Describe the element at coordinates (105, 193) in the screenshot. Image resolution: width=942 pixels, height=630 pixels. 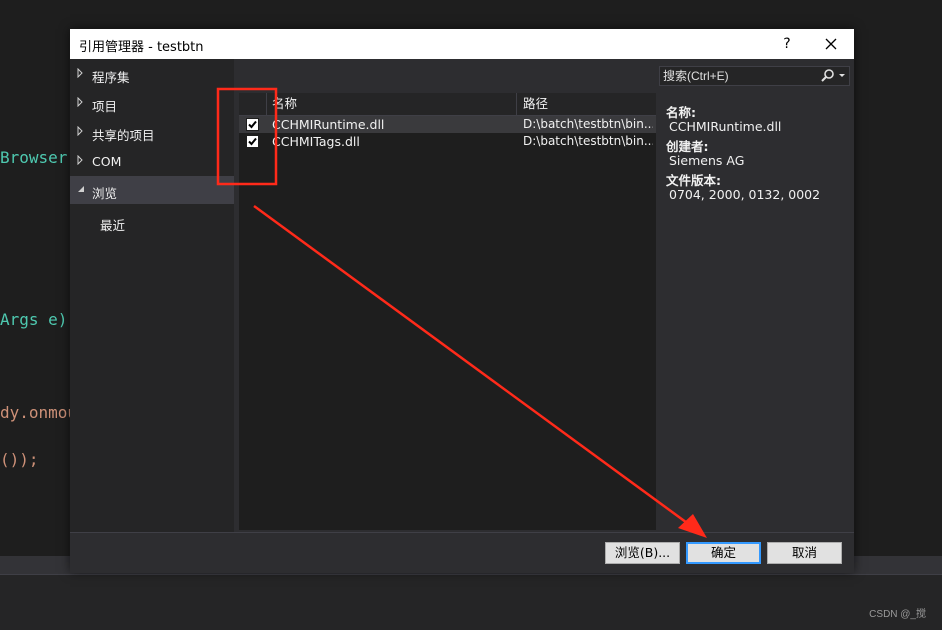
I see `nav-item-label: 浏览` at that location.